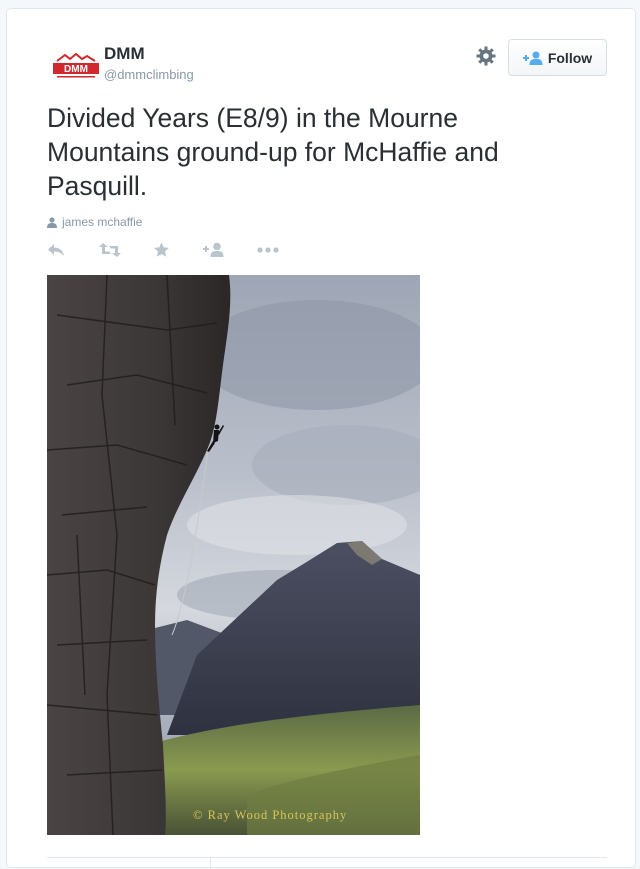 The image size is (640, 869). What do you see at coordinates (161, 251) in the screenshot?
I see `favorite-icon` at bounding box center [161, 251].